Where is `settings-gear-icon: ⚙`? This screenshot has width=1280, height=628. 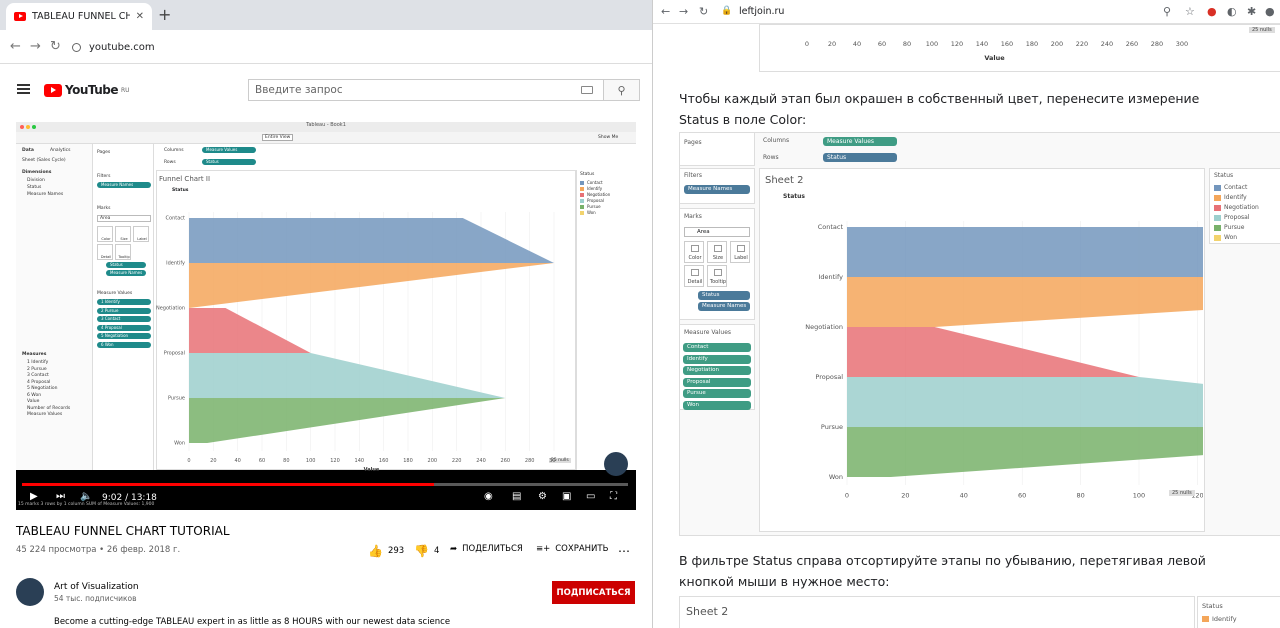
settings-gear-icon: ⚙ is located at coordinates (542, 498).